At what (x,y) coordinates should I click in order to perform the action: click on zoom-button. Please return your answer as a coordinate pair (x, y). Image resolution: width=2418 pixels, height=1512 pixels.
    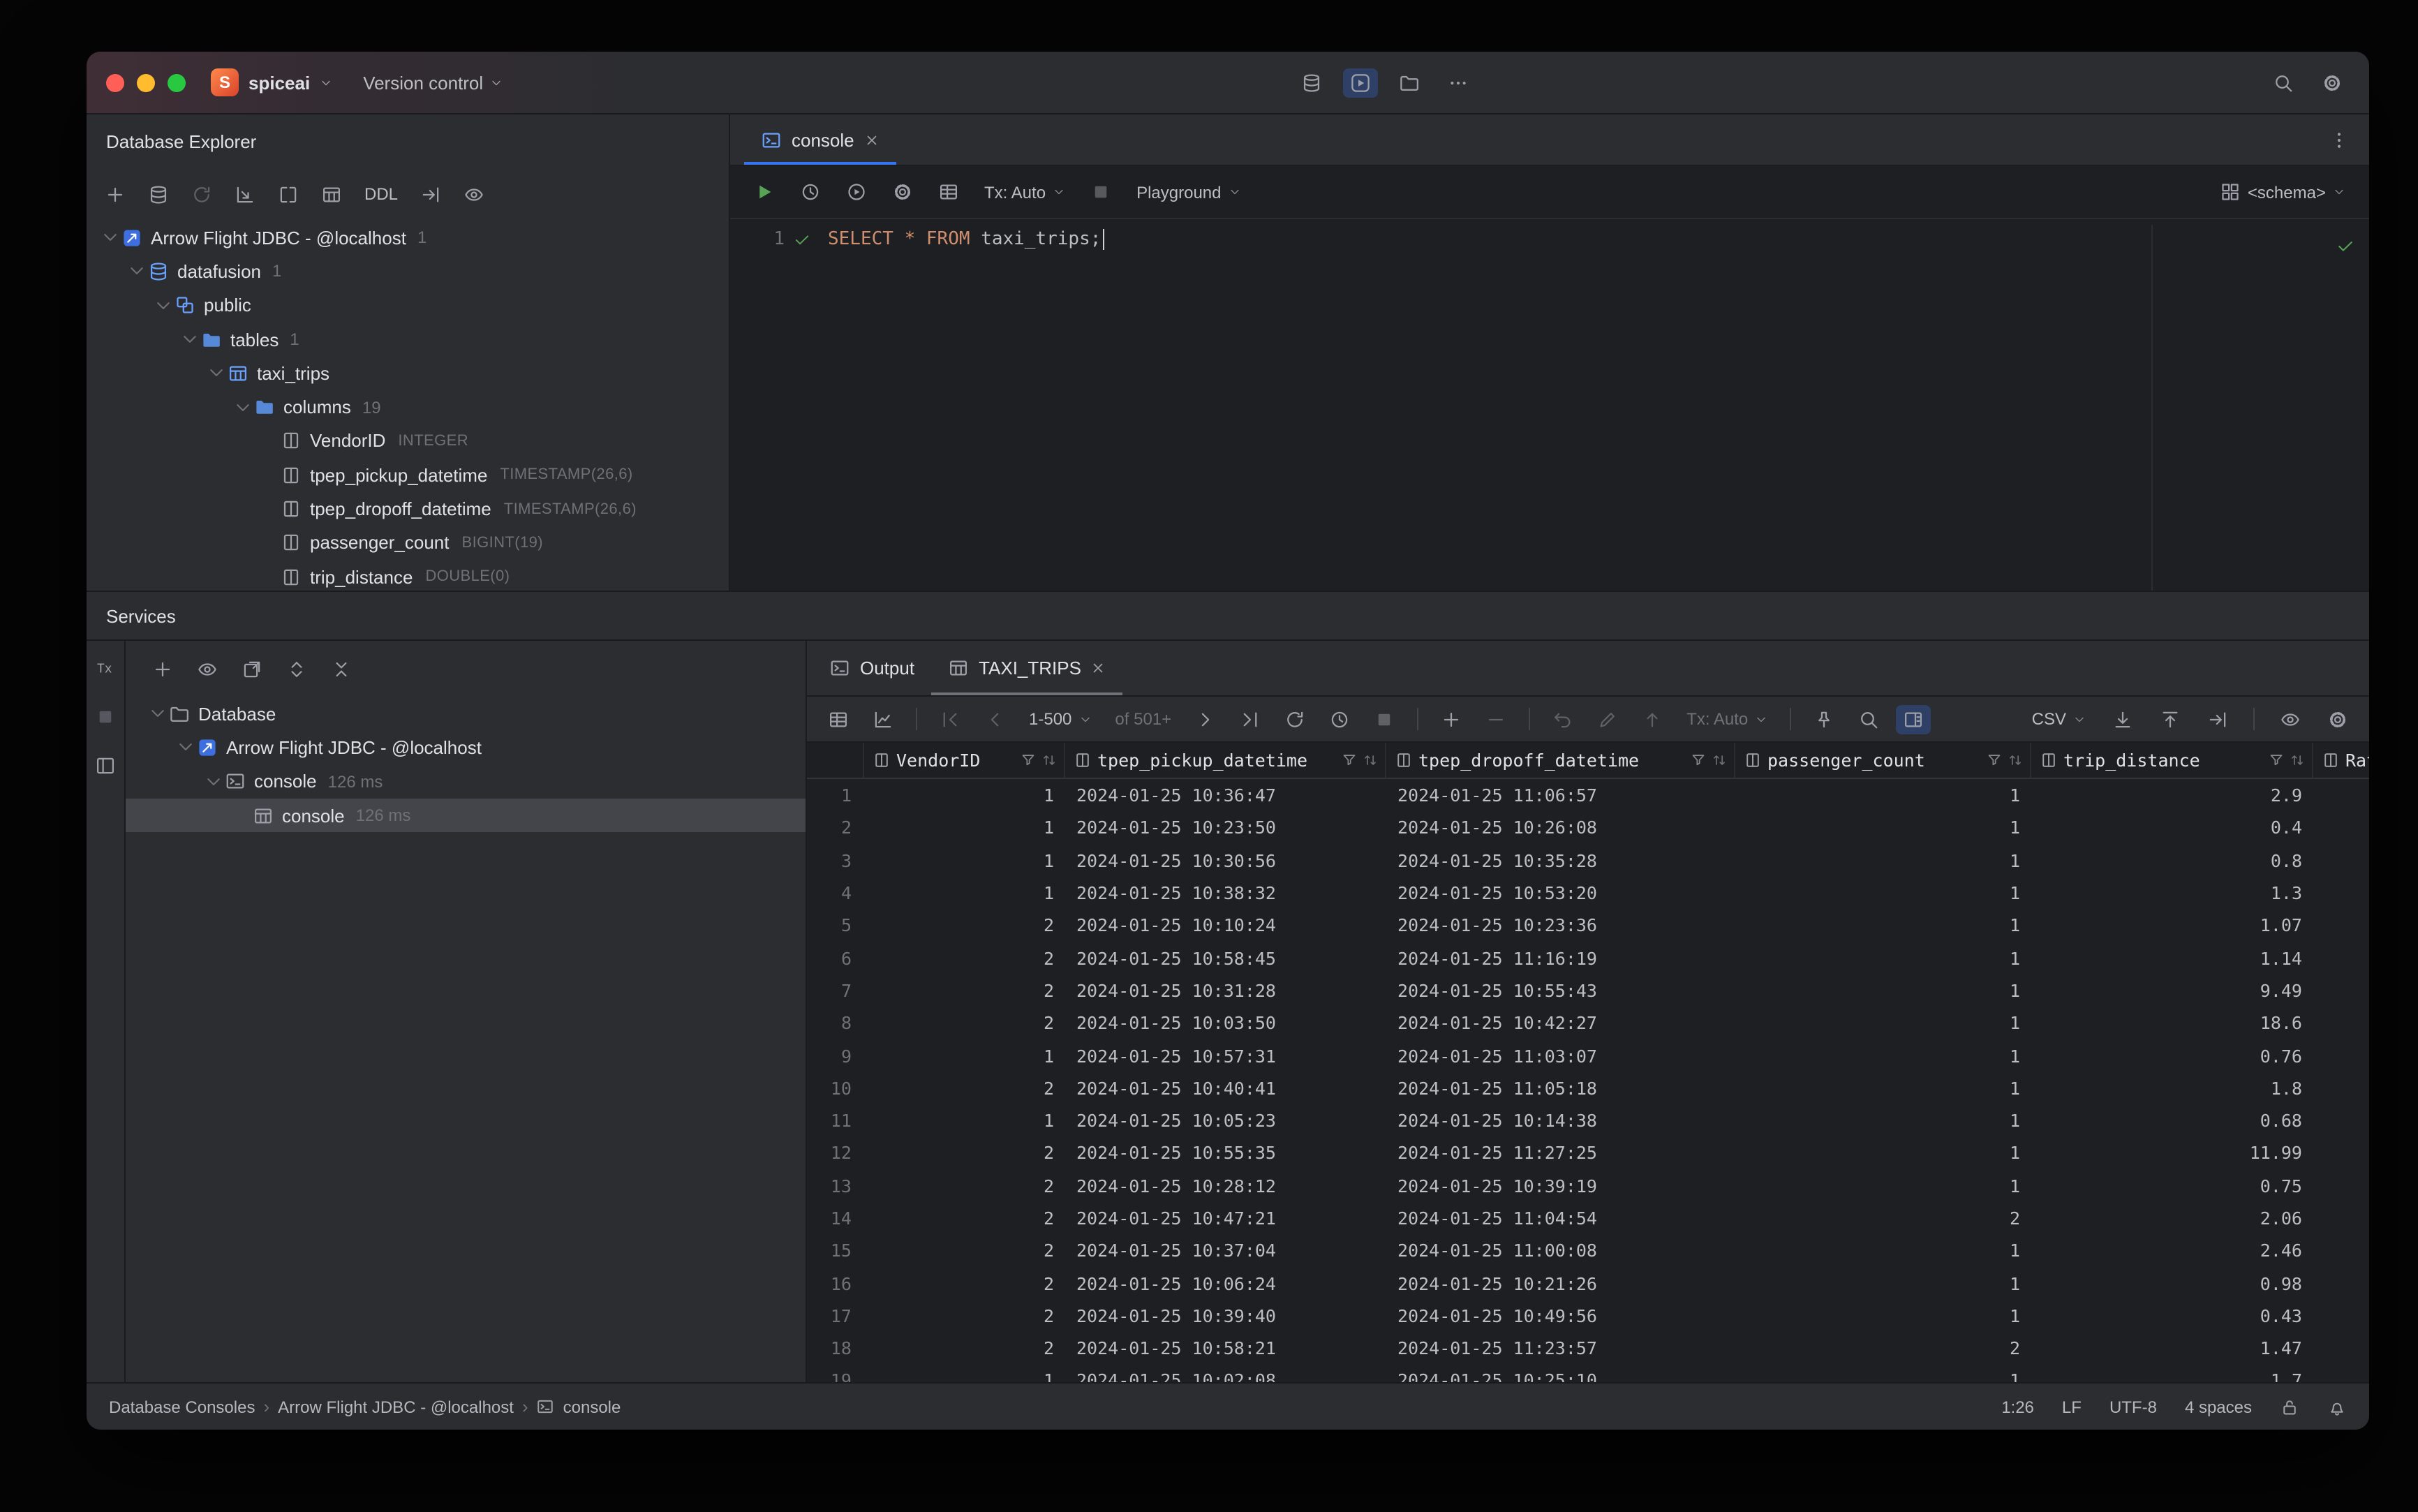
    Looking at the image, I should click on (177, 82).